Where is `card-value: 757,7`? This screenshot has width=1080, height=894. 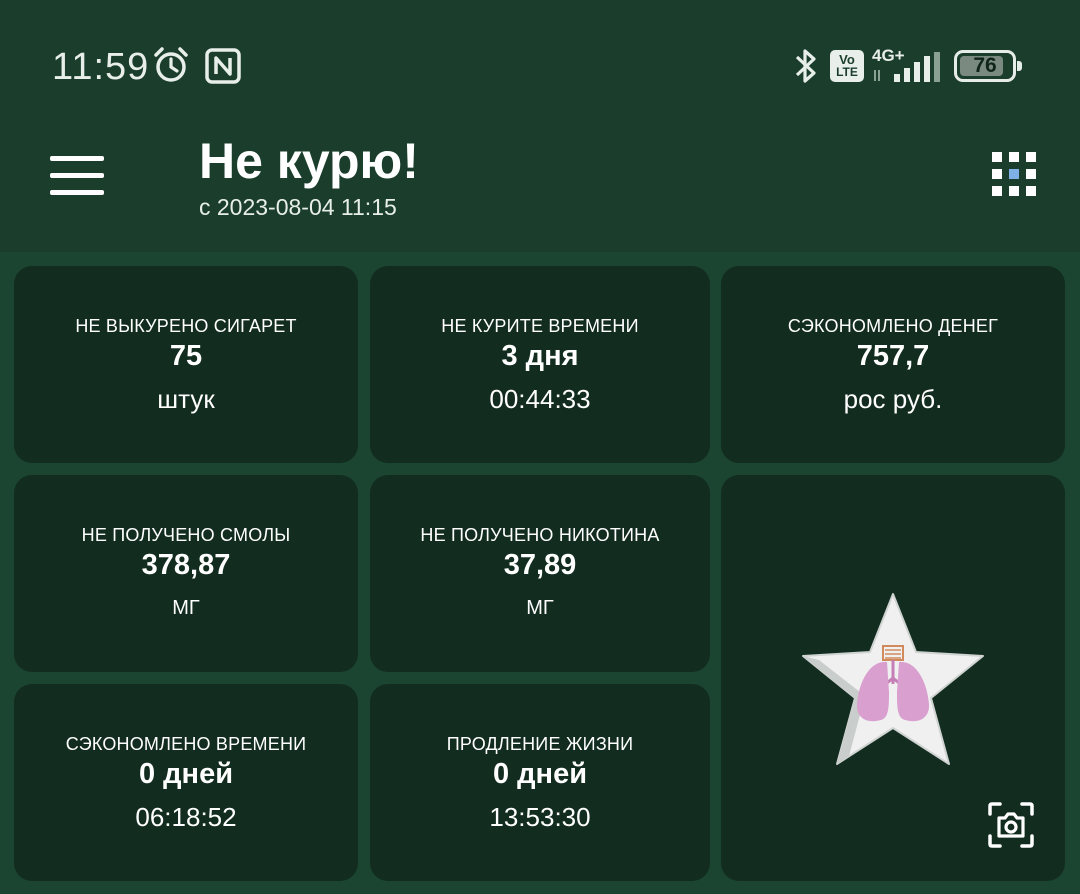 card-value: 757,7 is located at coordinates (893, 356).